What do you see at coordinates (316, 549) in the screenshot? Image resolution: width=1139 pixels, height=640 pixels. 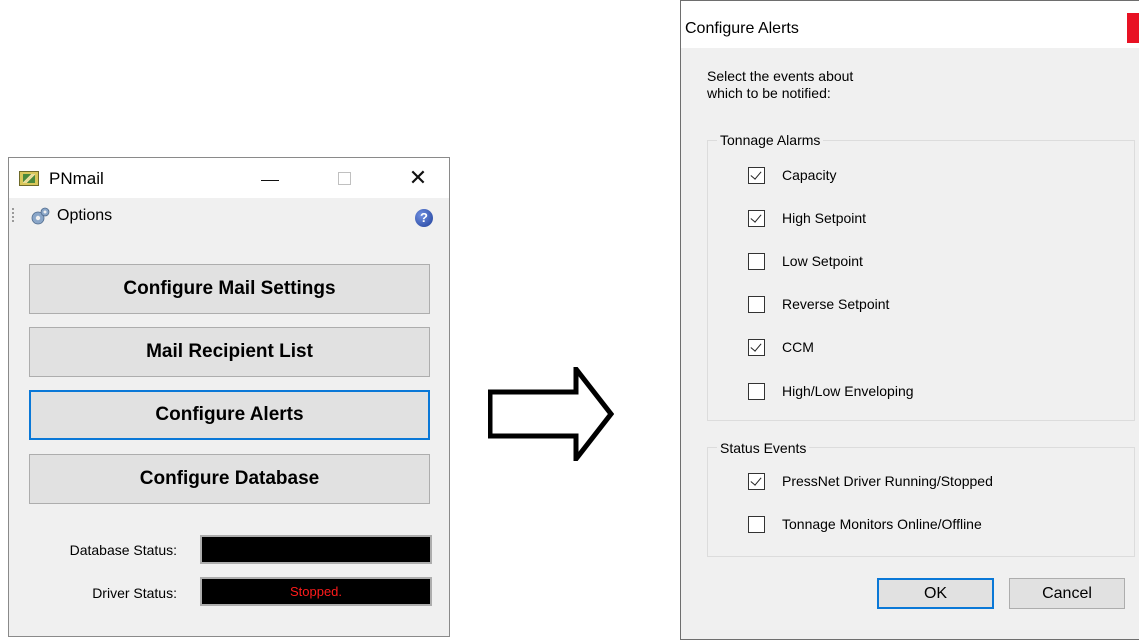 I see `database-status-value` at bounding box center [316, 549].